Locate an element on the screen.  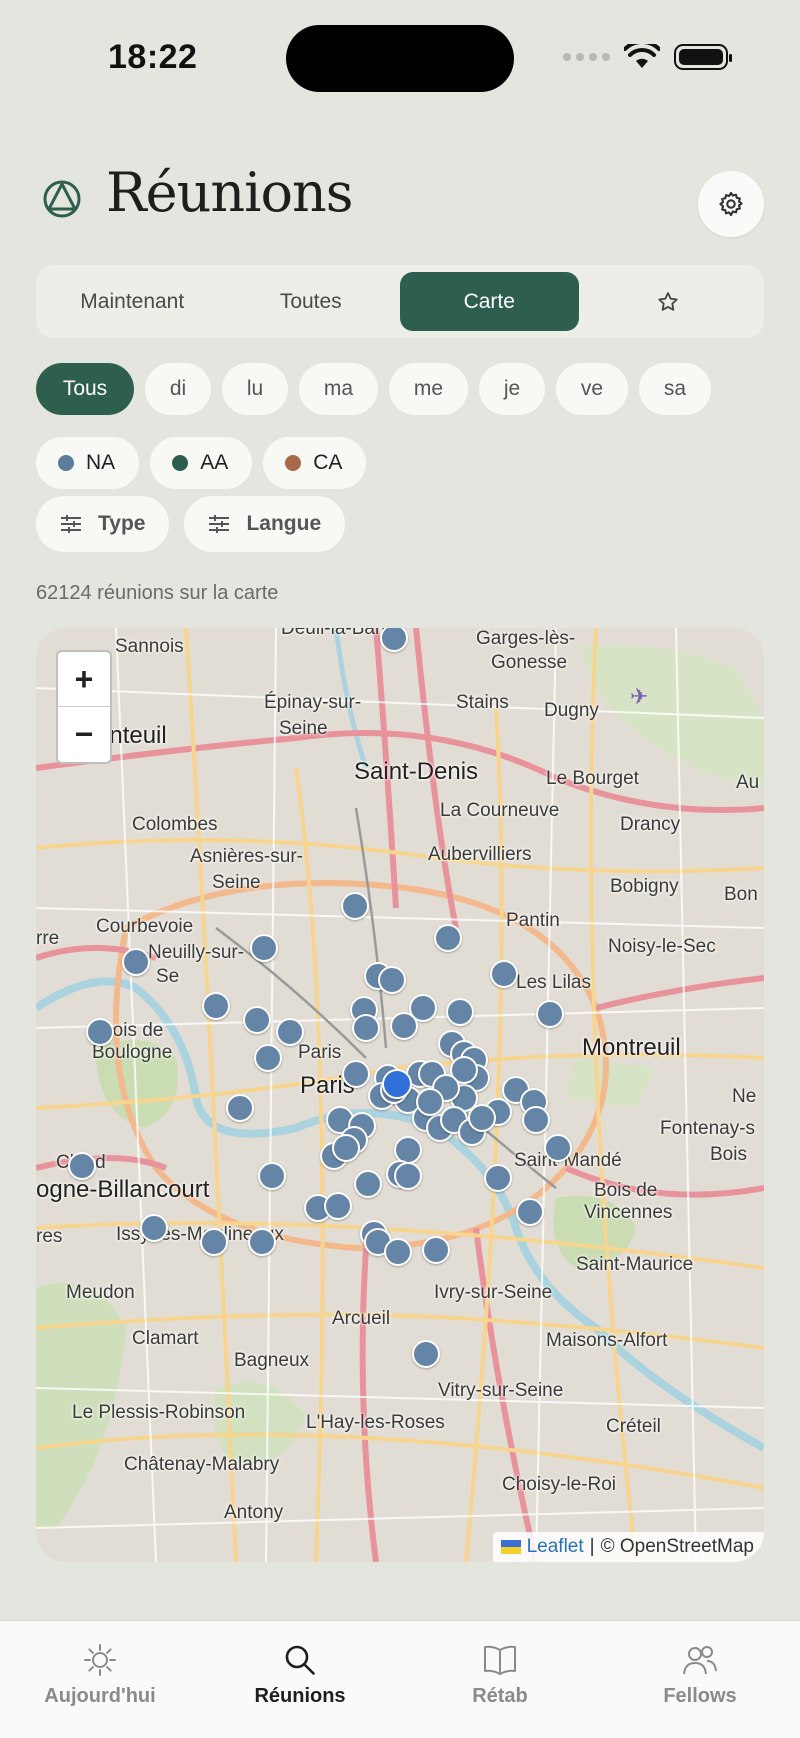
zoom-out-button: − is located at coordinates (84, 734).